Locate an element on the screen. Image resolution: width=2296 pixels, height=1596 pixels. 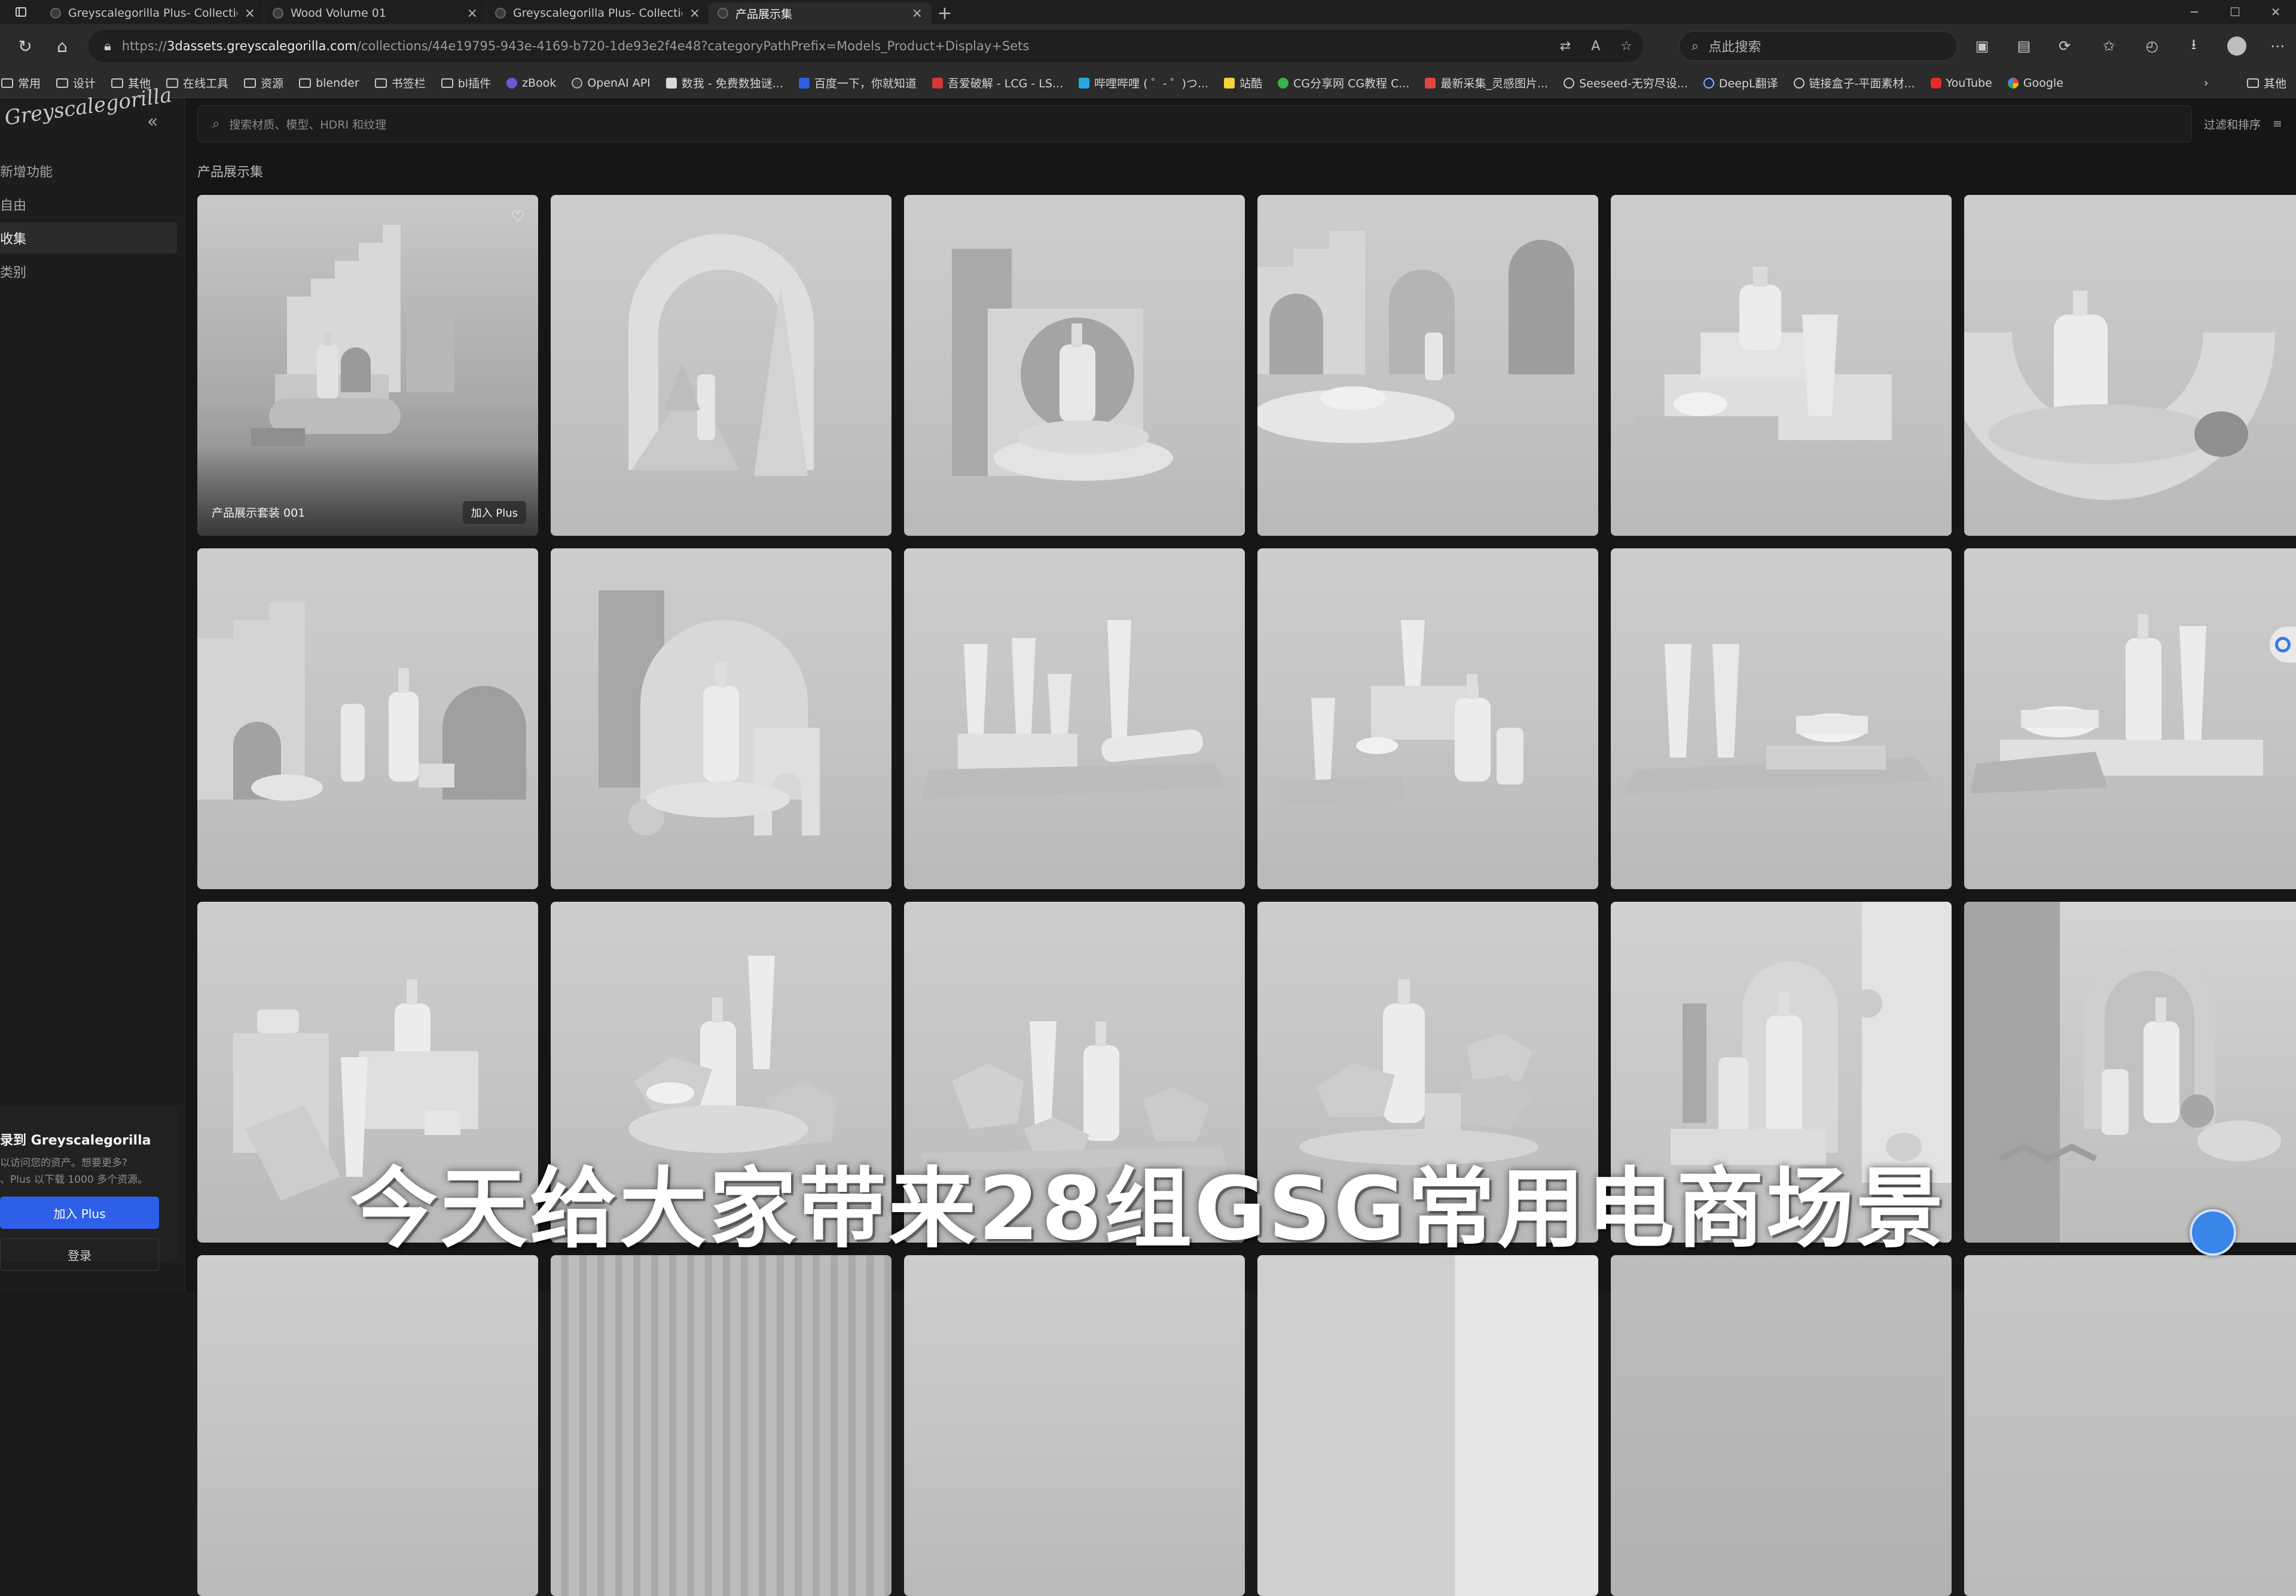
browser-tab-active: 产品展示集 × is located at coordinates (820, 13).